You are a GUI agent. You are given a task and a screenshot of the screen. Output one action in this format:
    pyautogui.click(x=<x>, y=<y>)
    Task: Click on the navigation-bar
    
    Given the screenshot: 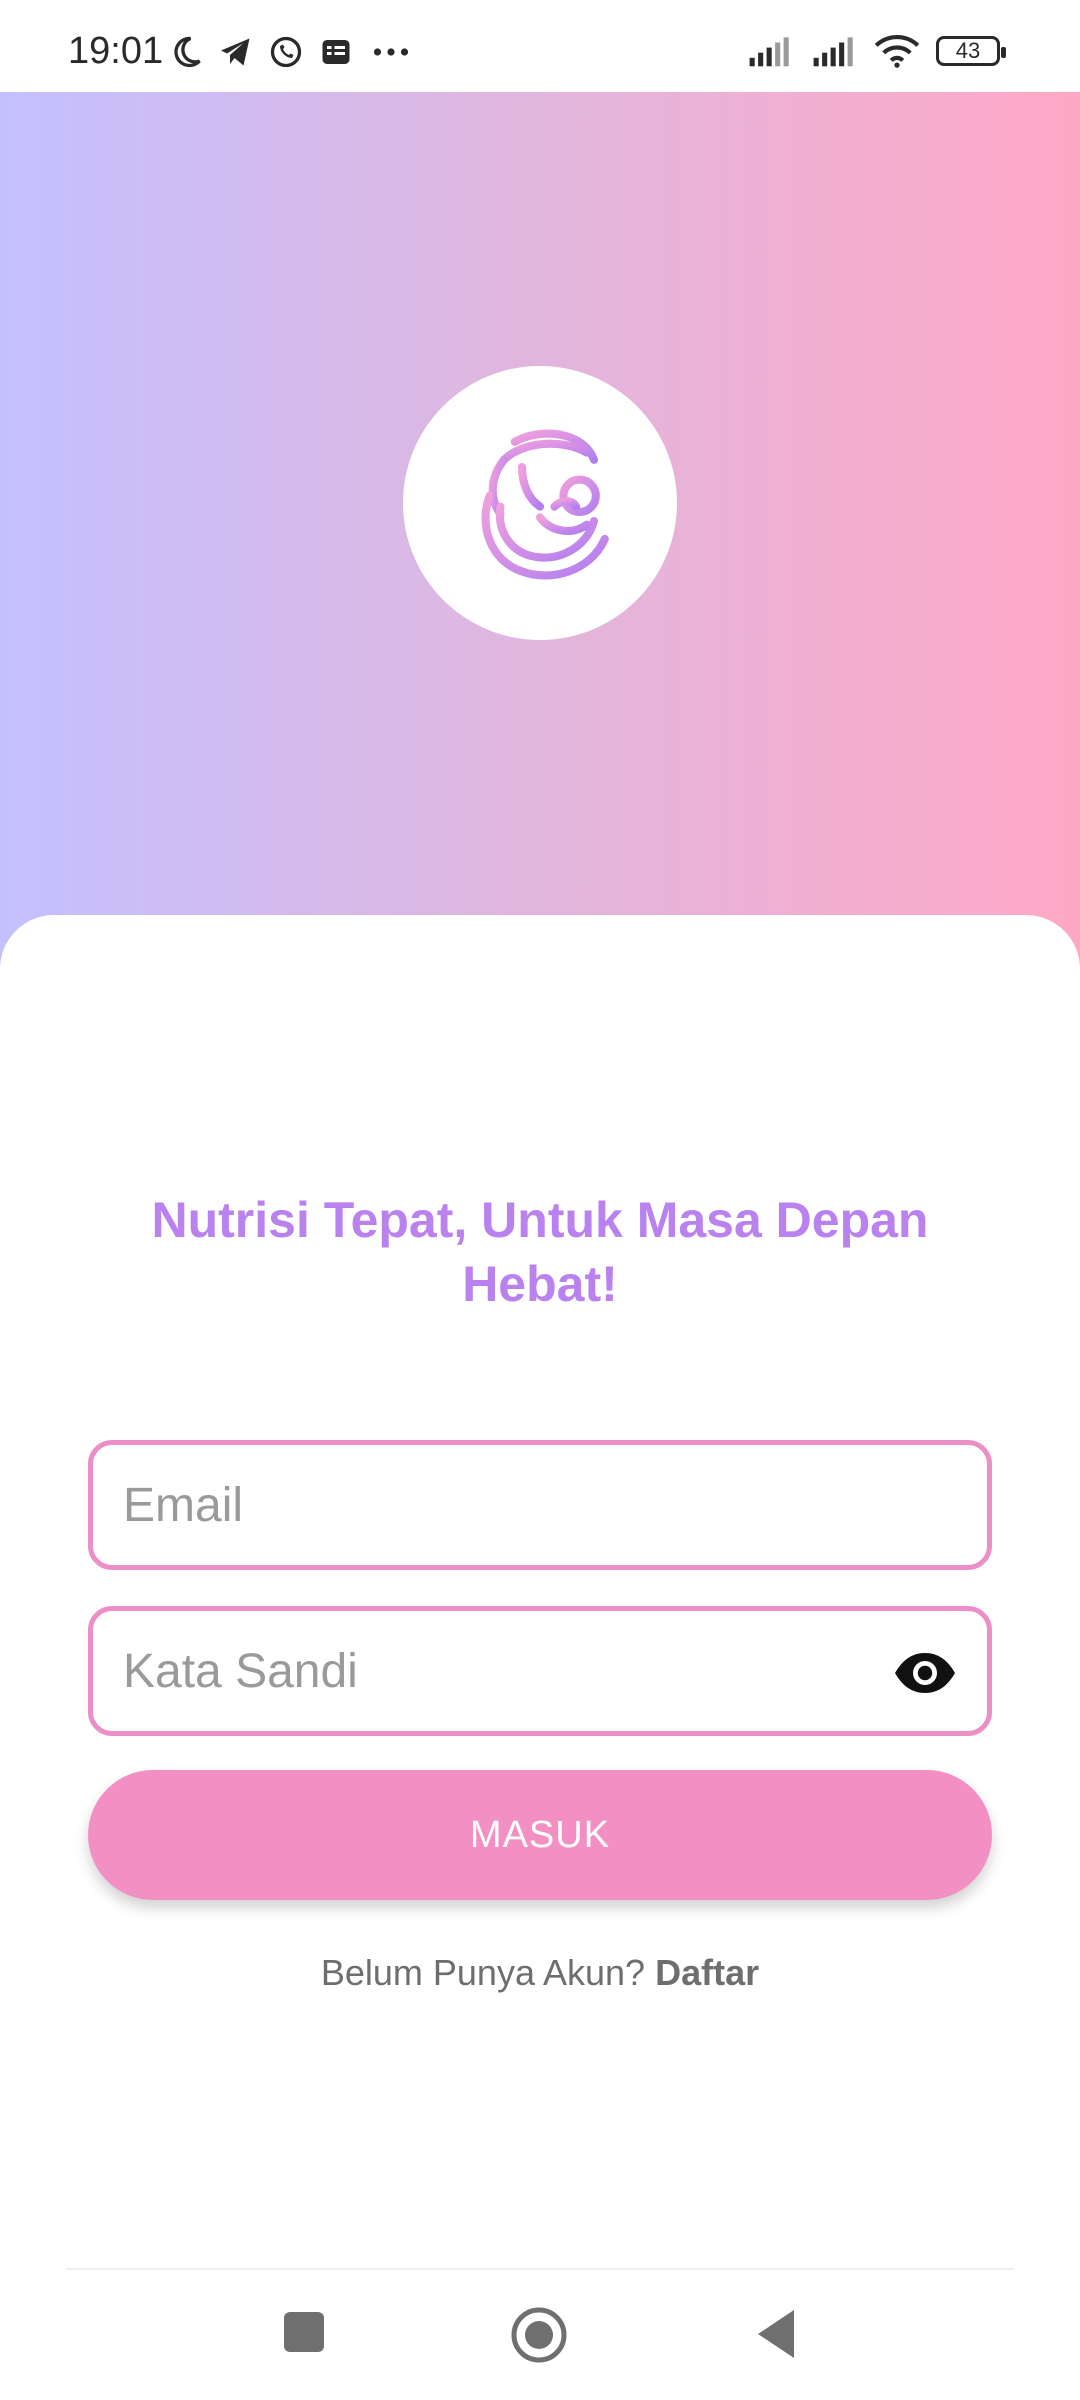 What is the action you would take?
    pyautogui.click(x=540, y=2335)
    